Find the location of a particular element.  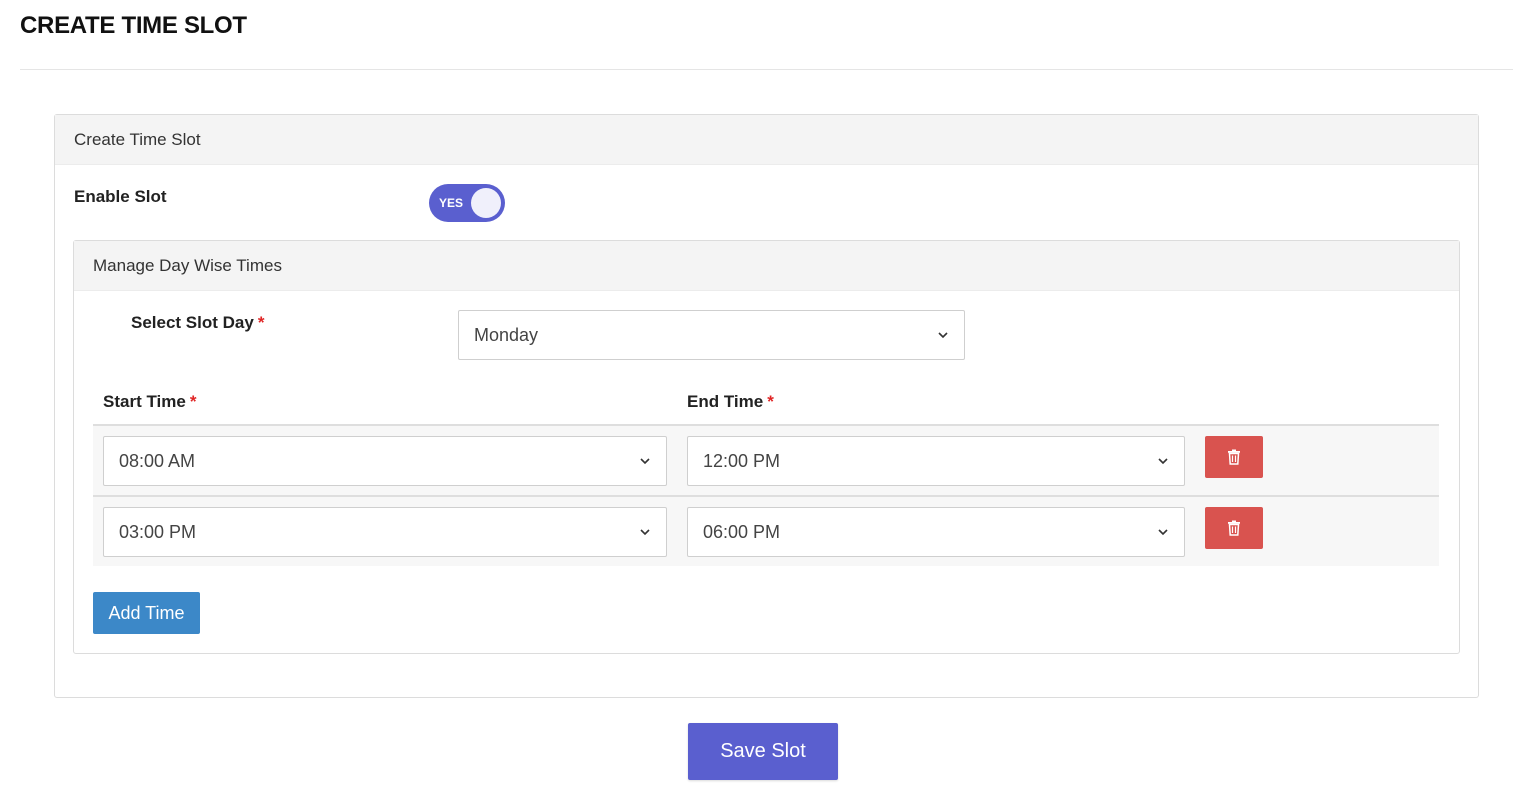

title-divider is located at coordinates (766, 69).